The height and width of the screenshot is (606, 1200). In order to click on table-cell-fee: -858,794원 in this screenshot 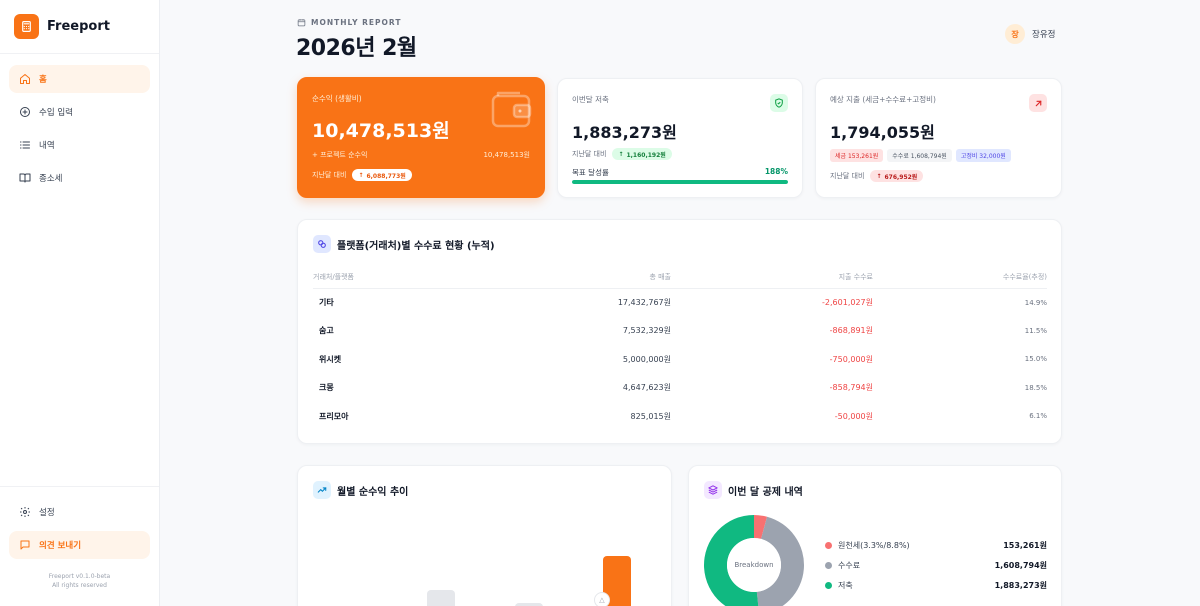, I will do `click(851, 388)`.